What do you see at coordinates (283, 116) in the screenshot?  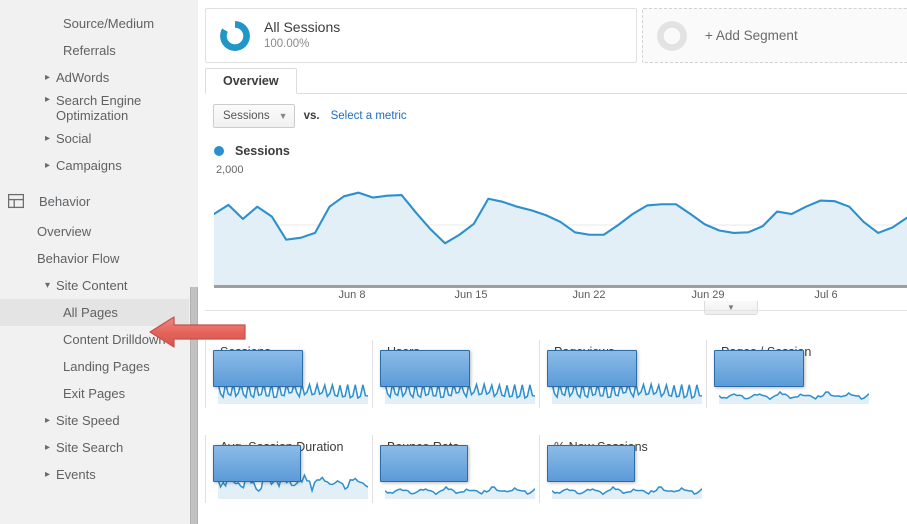 I see `chevron-down-icon: ▼` at bounding box center [283, 116].